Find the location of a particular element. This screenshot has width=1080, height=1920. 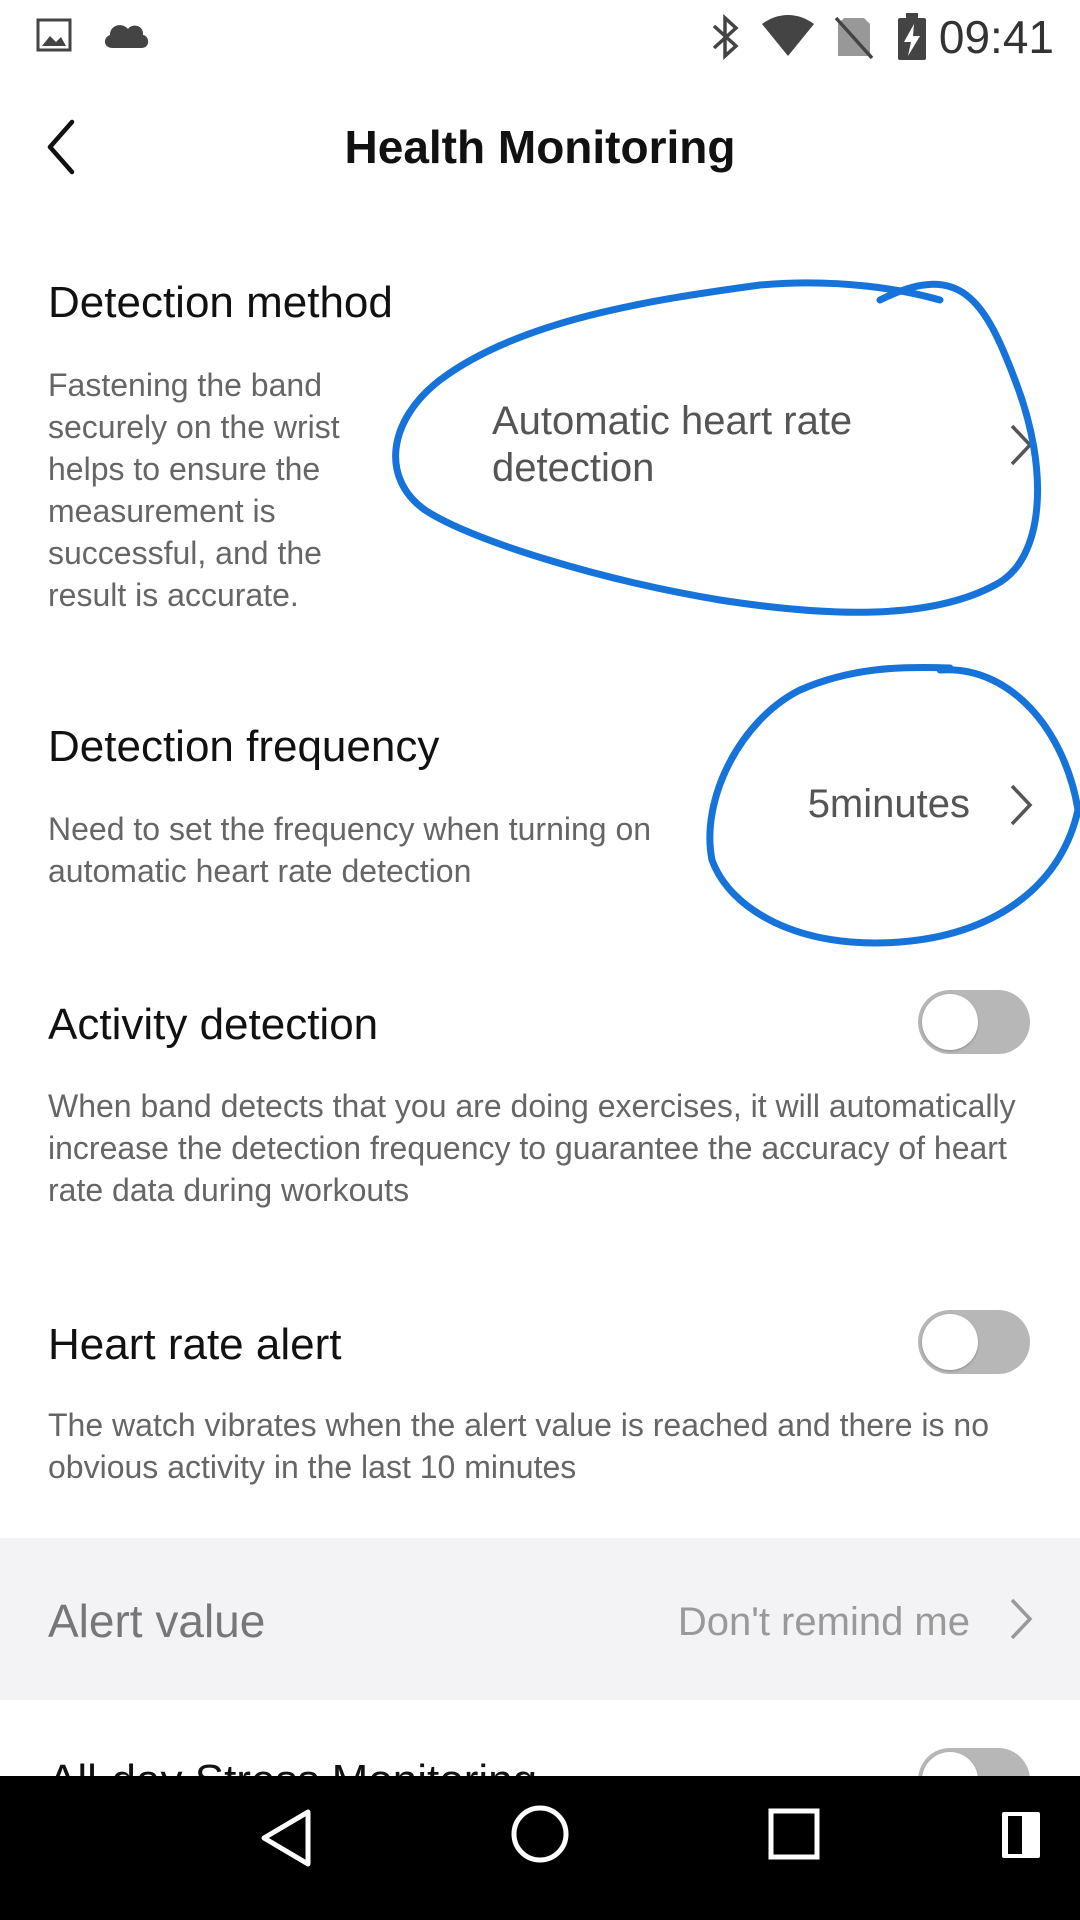

navigation-bar is located at coordinates (540, 1848).